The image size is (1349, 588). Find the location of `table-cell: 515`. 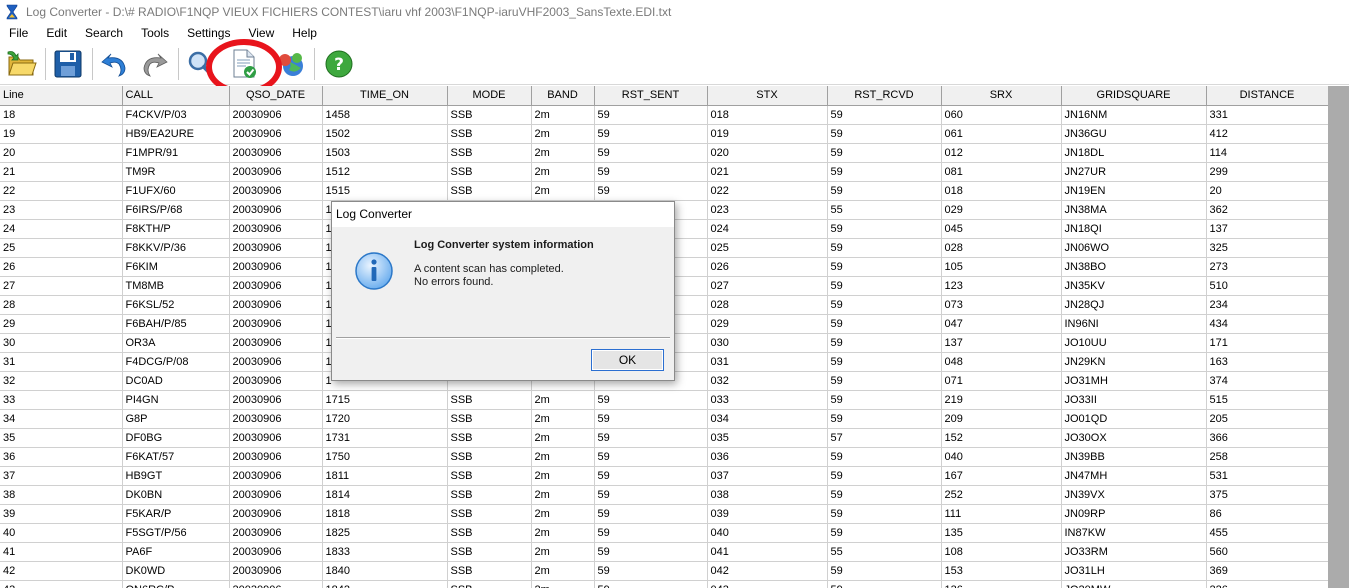

table-cell: 515 is located at coordinates (1267, 400).